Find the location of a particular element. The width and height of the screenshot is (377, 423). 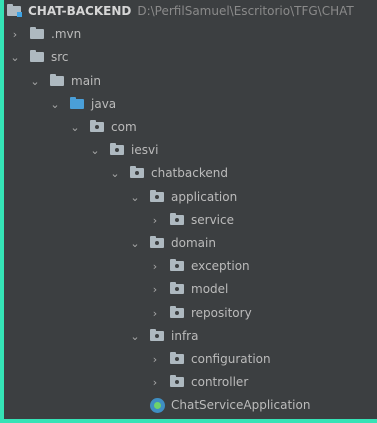

tree-item-label: model is located at coordinates (210, 289).